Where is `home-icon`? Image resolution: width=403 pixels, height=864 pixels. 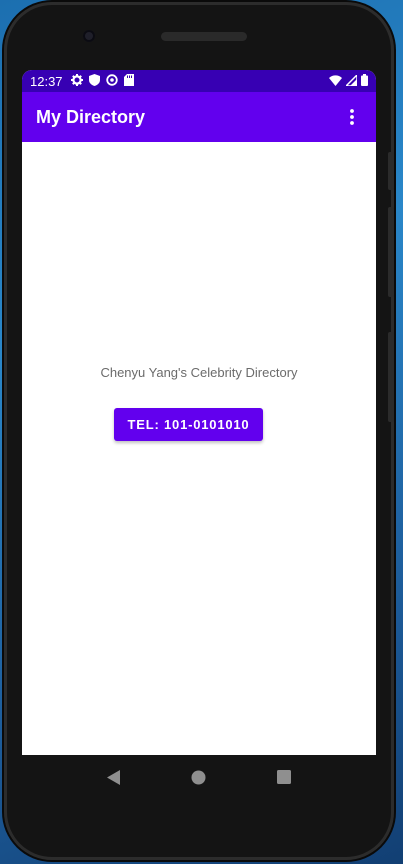 home-icon is located at coordinates (199, 777).